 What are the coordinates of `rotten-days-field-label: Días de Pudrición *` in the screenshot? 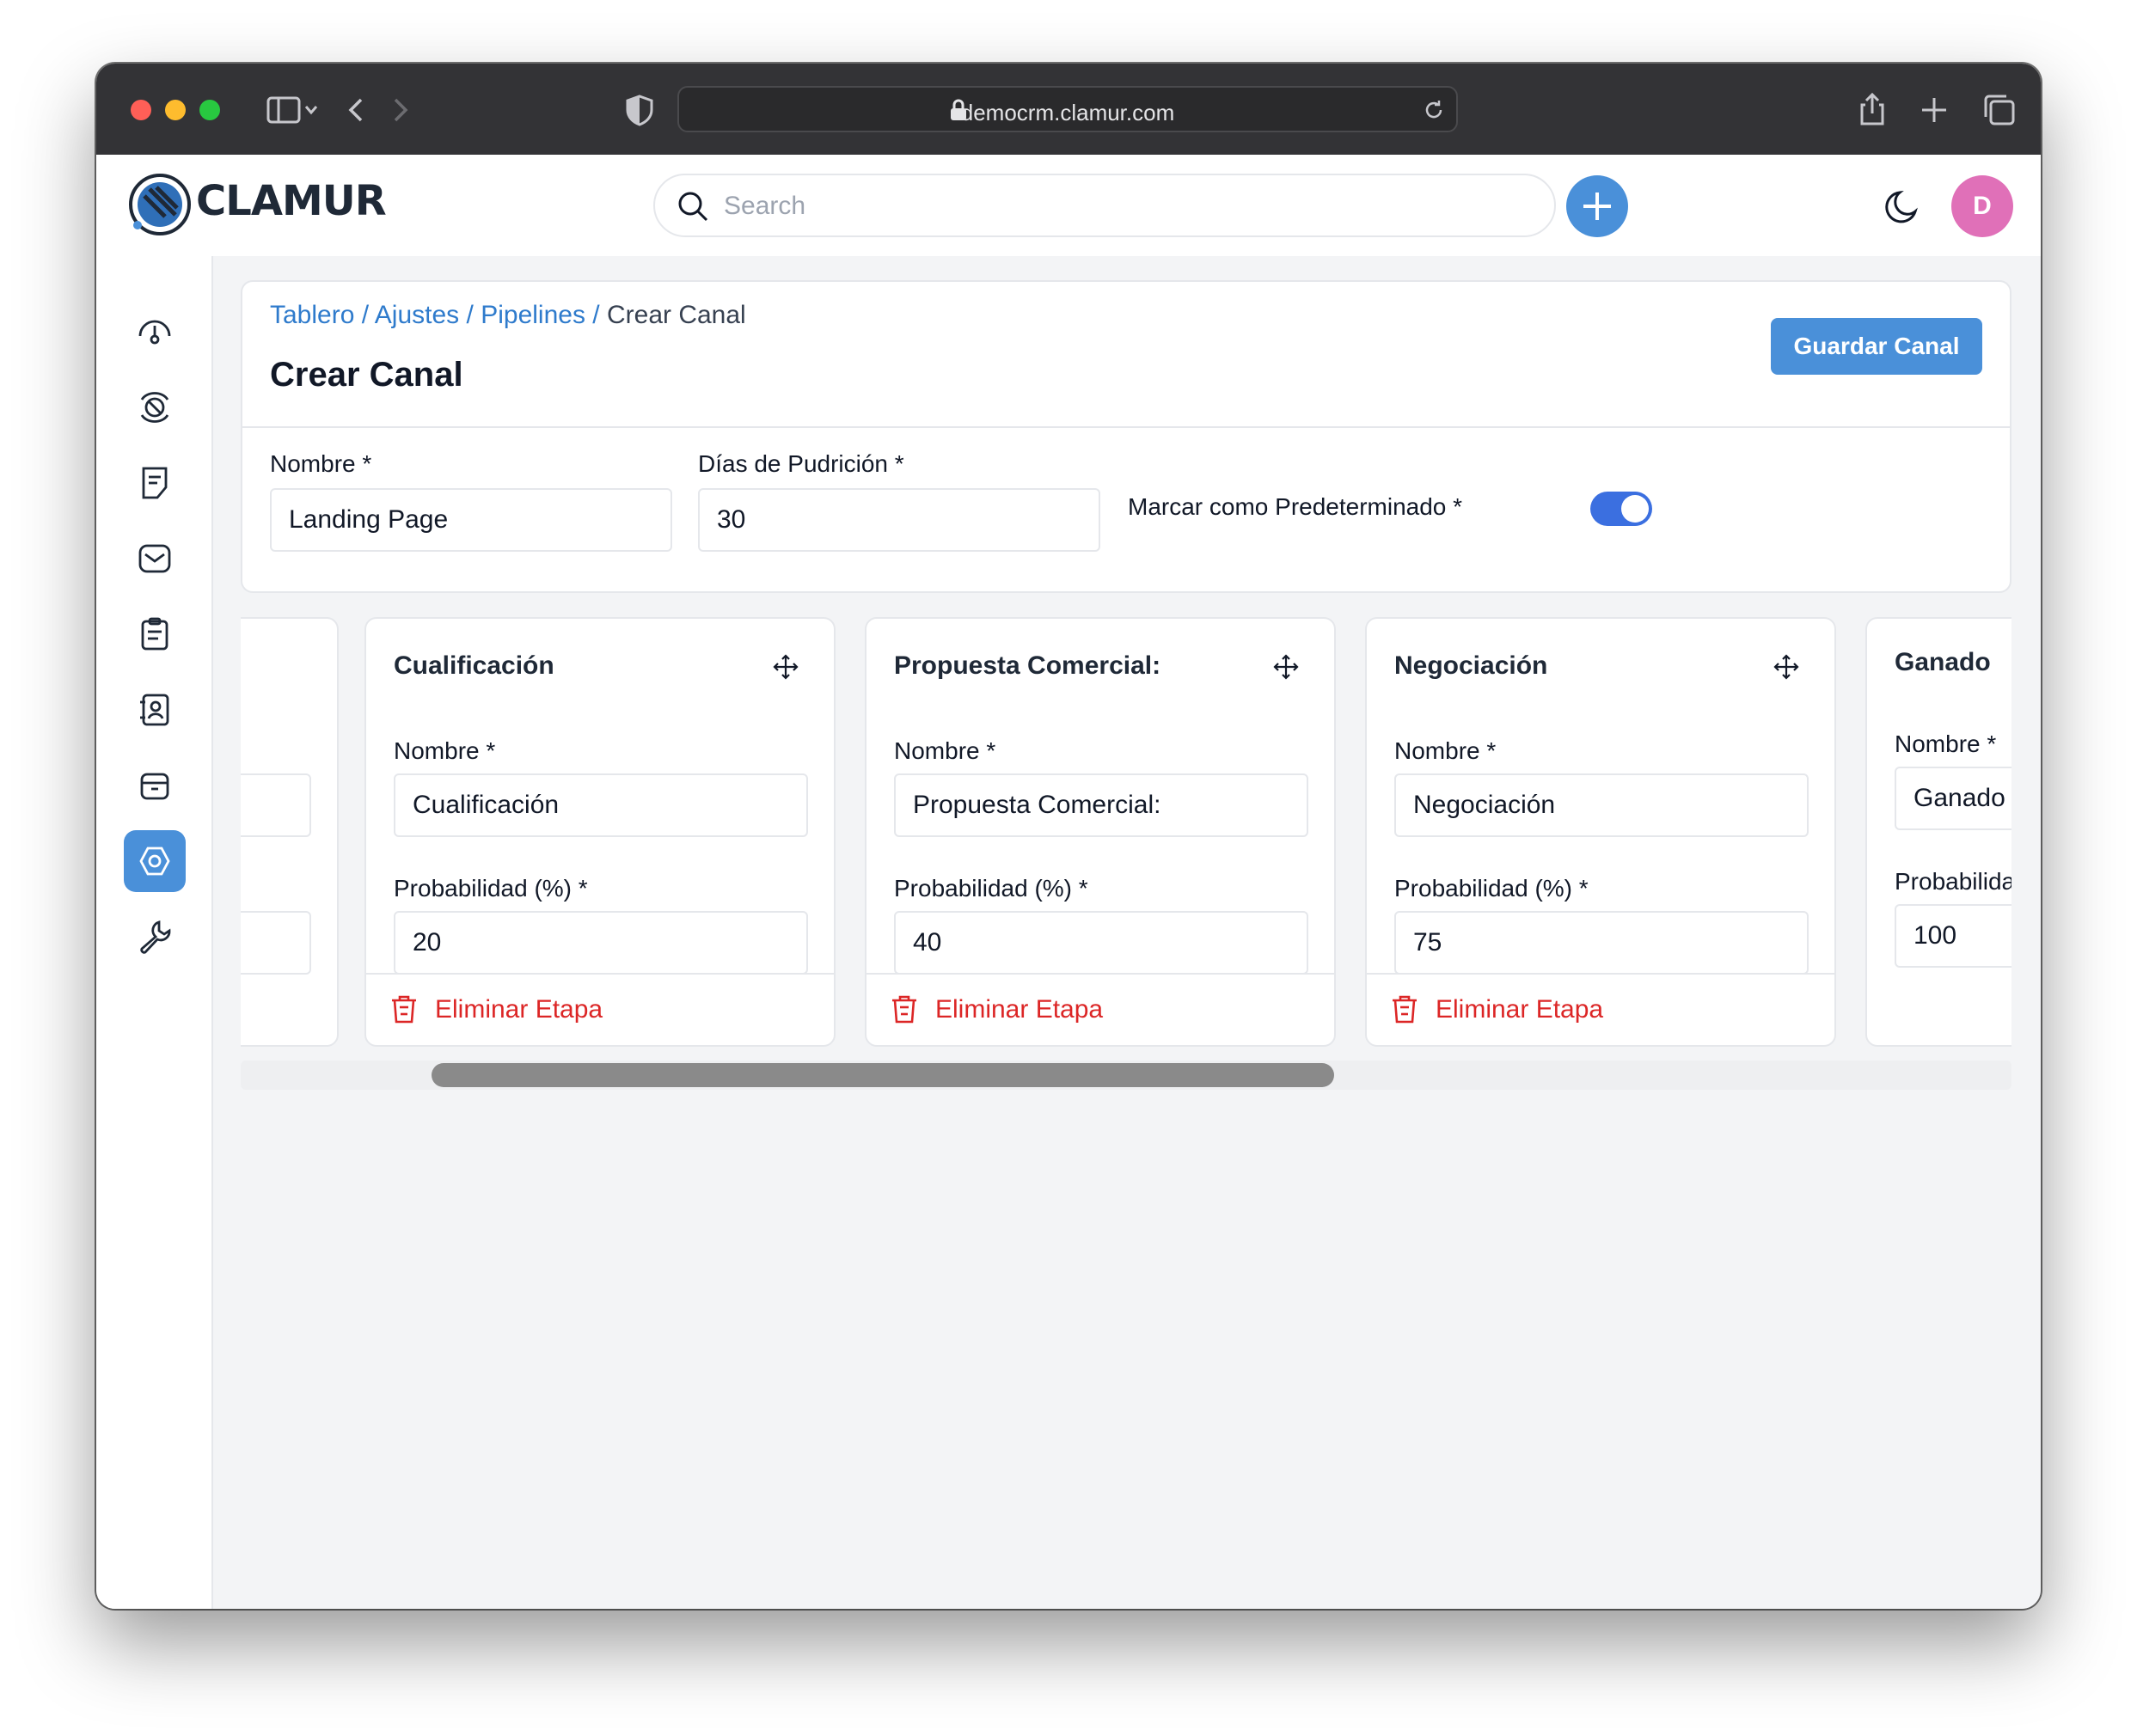 It's located at (801, 463).